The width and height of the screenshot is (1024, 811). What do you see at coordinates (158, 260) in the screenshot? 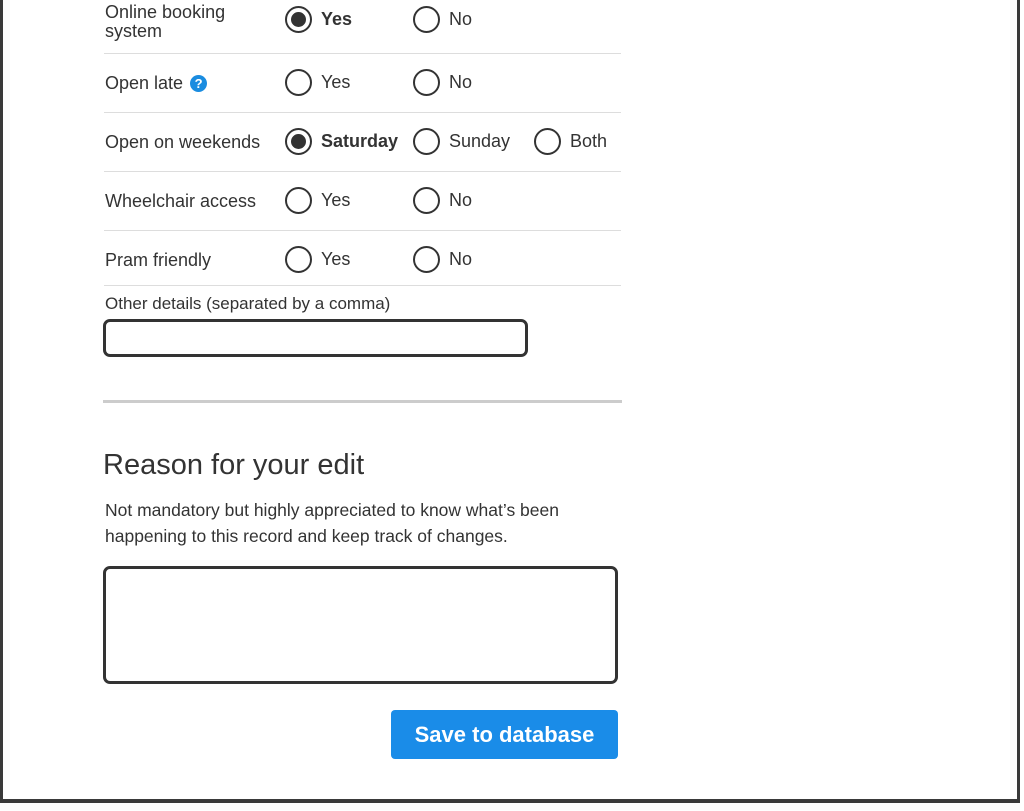
I see `field-label: Pram friendly` at bounding box center [158, 260].